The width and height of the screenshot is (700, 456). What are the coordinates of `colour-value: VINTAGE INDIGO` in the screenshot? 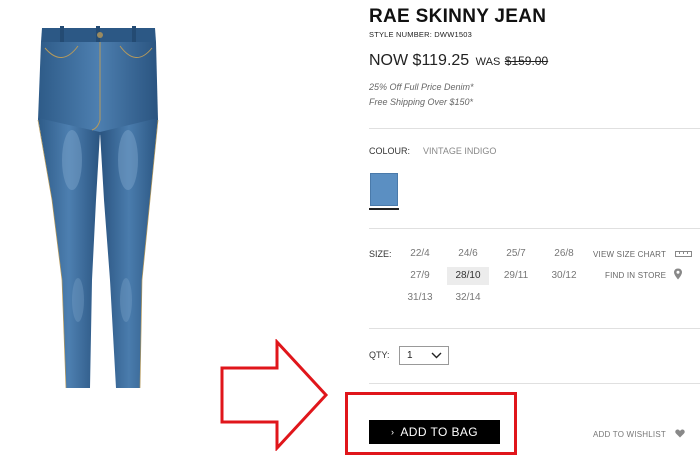 It's located at (460, 151).